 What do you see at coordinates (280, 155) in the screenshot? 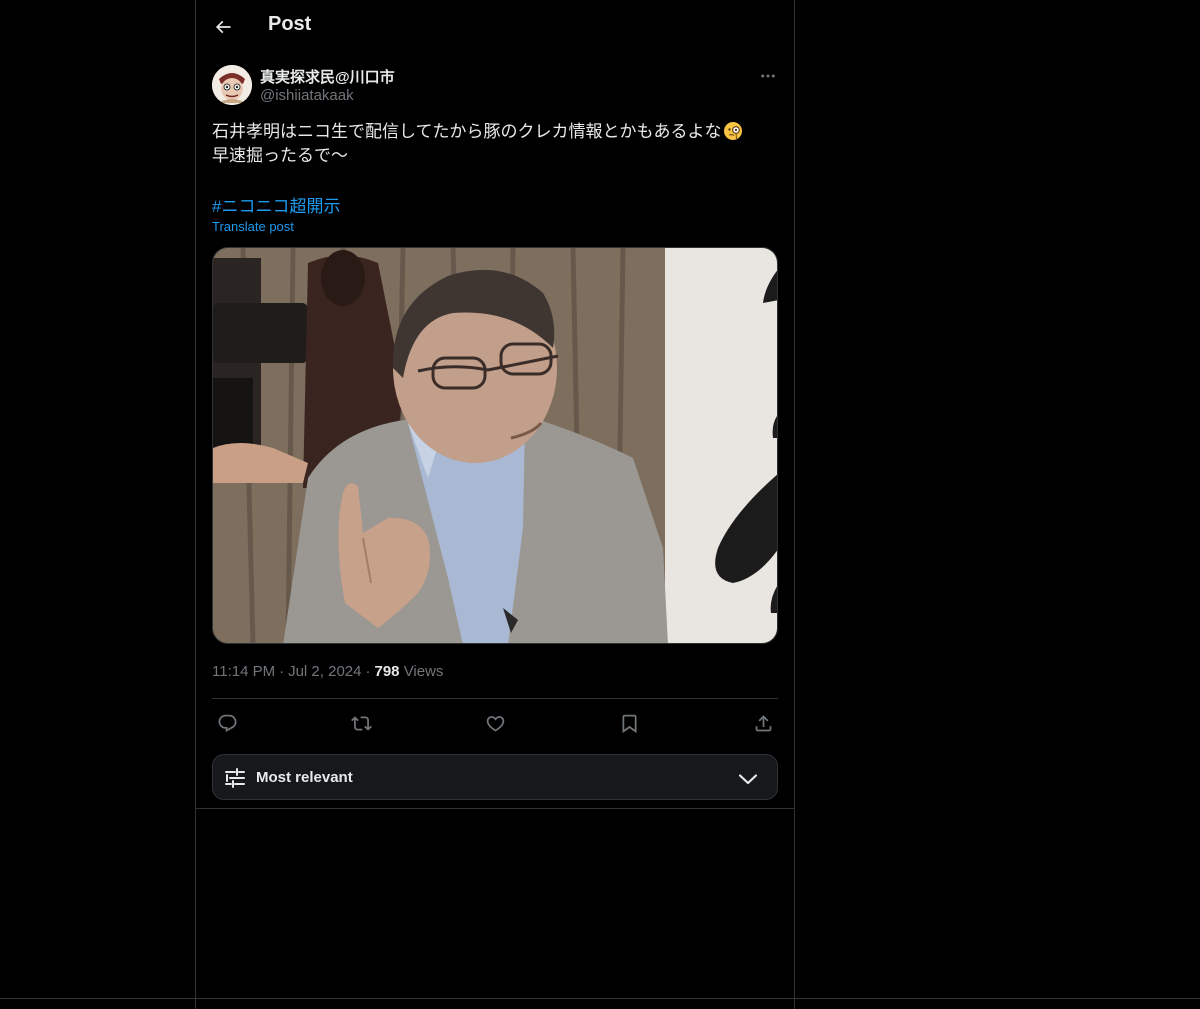
I see `post-text-line-2: 早速掘ったるで〜` at bounding box center [280, 155].